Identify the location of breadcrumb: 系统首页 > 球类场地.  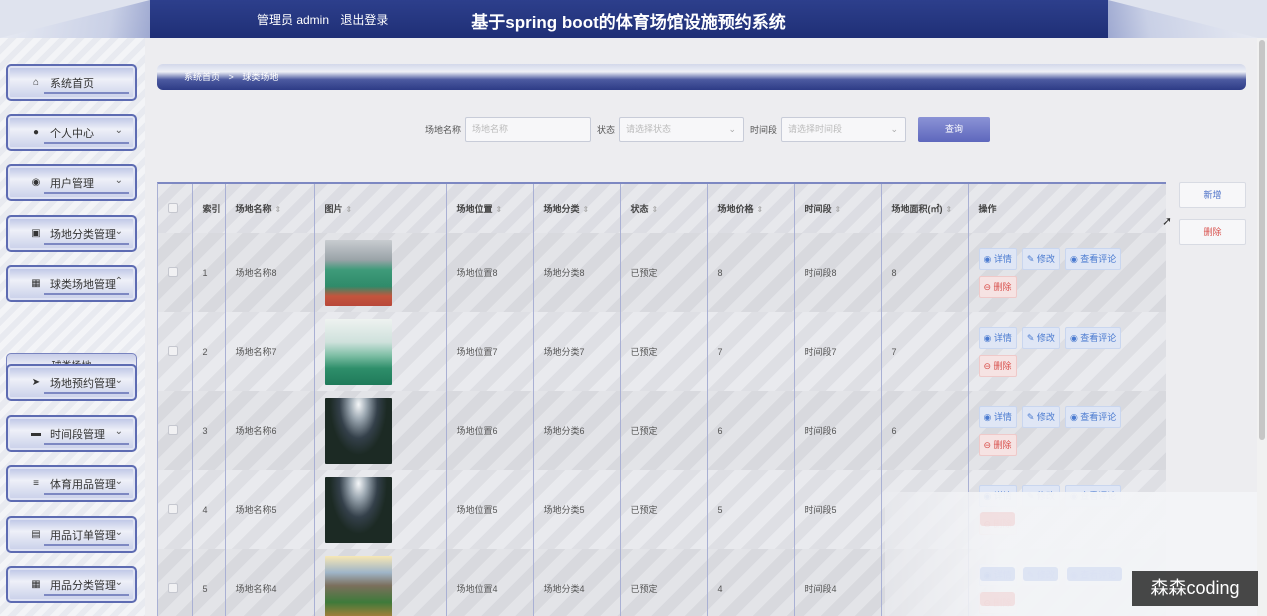
(234, 76).